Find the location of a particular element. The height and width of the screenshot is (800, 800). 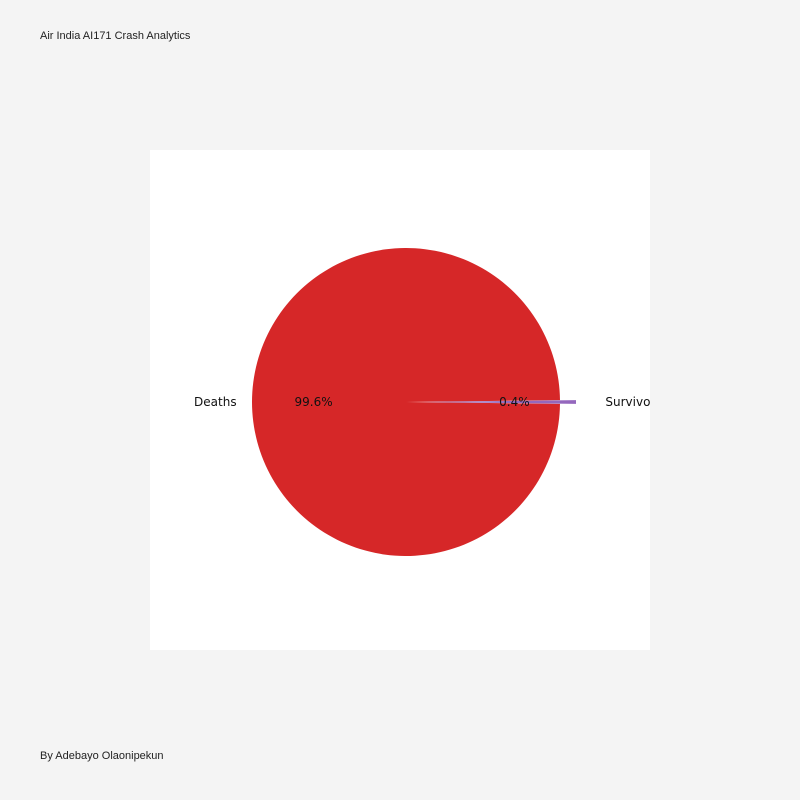

percent-label-deaths: 99.6% is located at coordinates (314, 402).